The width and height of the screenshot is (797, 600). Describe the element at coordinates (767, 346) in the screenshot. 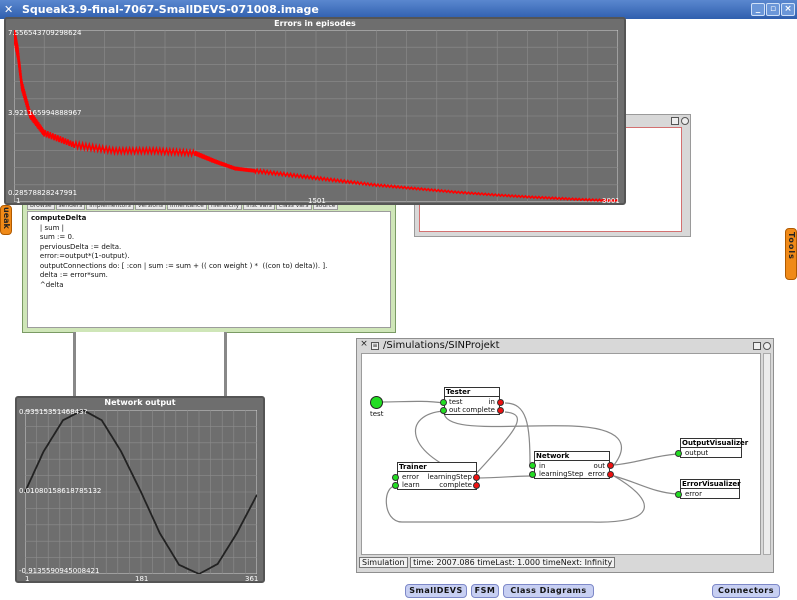

I see `expand-button` at that location.